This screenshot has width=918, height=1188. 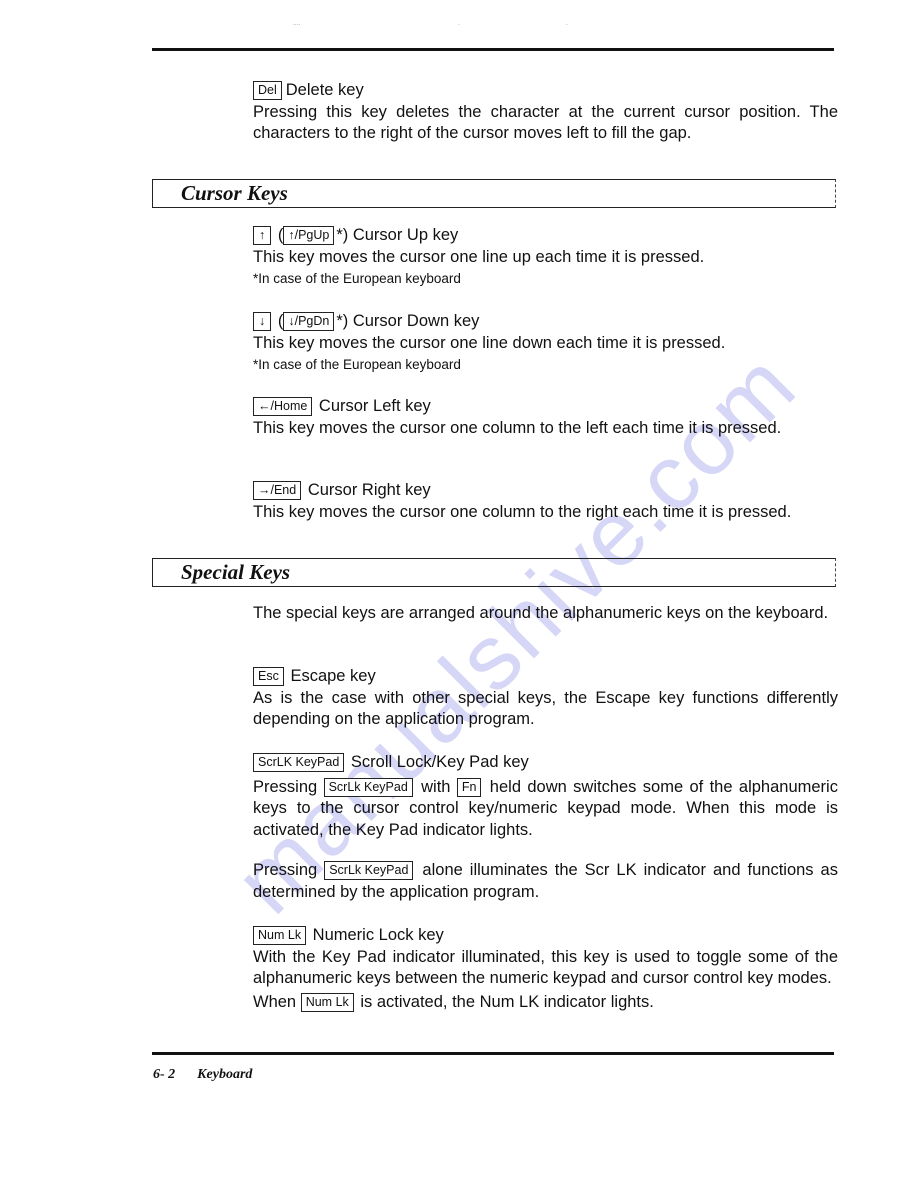 I want to click on keycap-up-arrow: ↑, so click(x=262, y=235).